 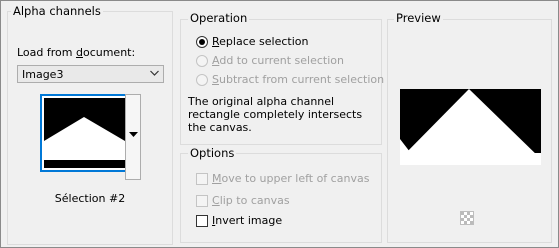 I want to click on radio-replace-label: Replace selection, so click(x=260, y=41).